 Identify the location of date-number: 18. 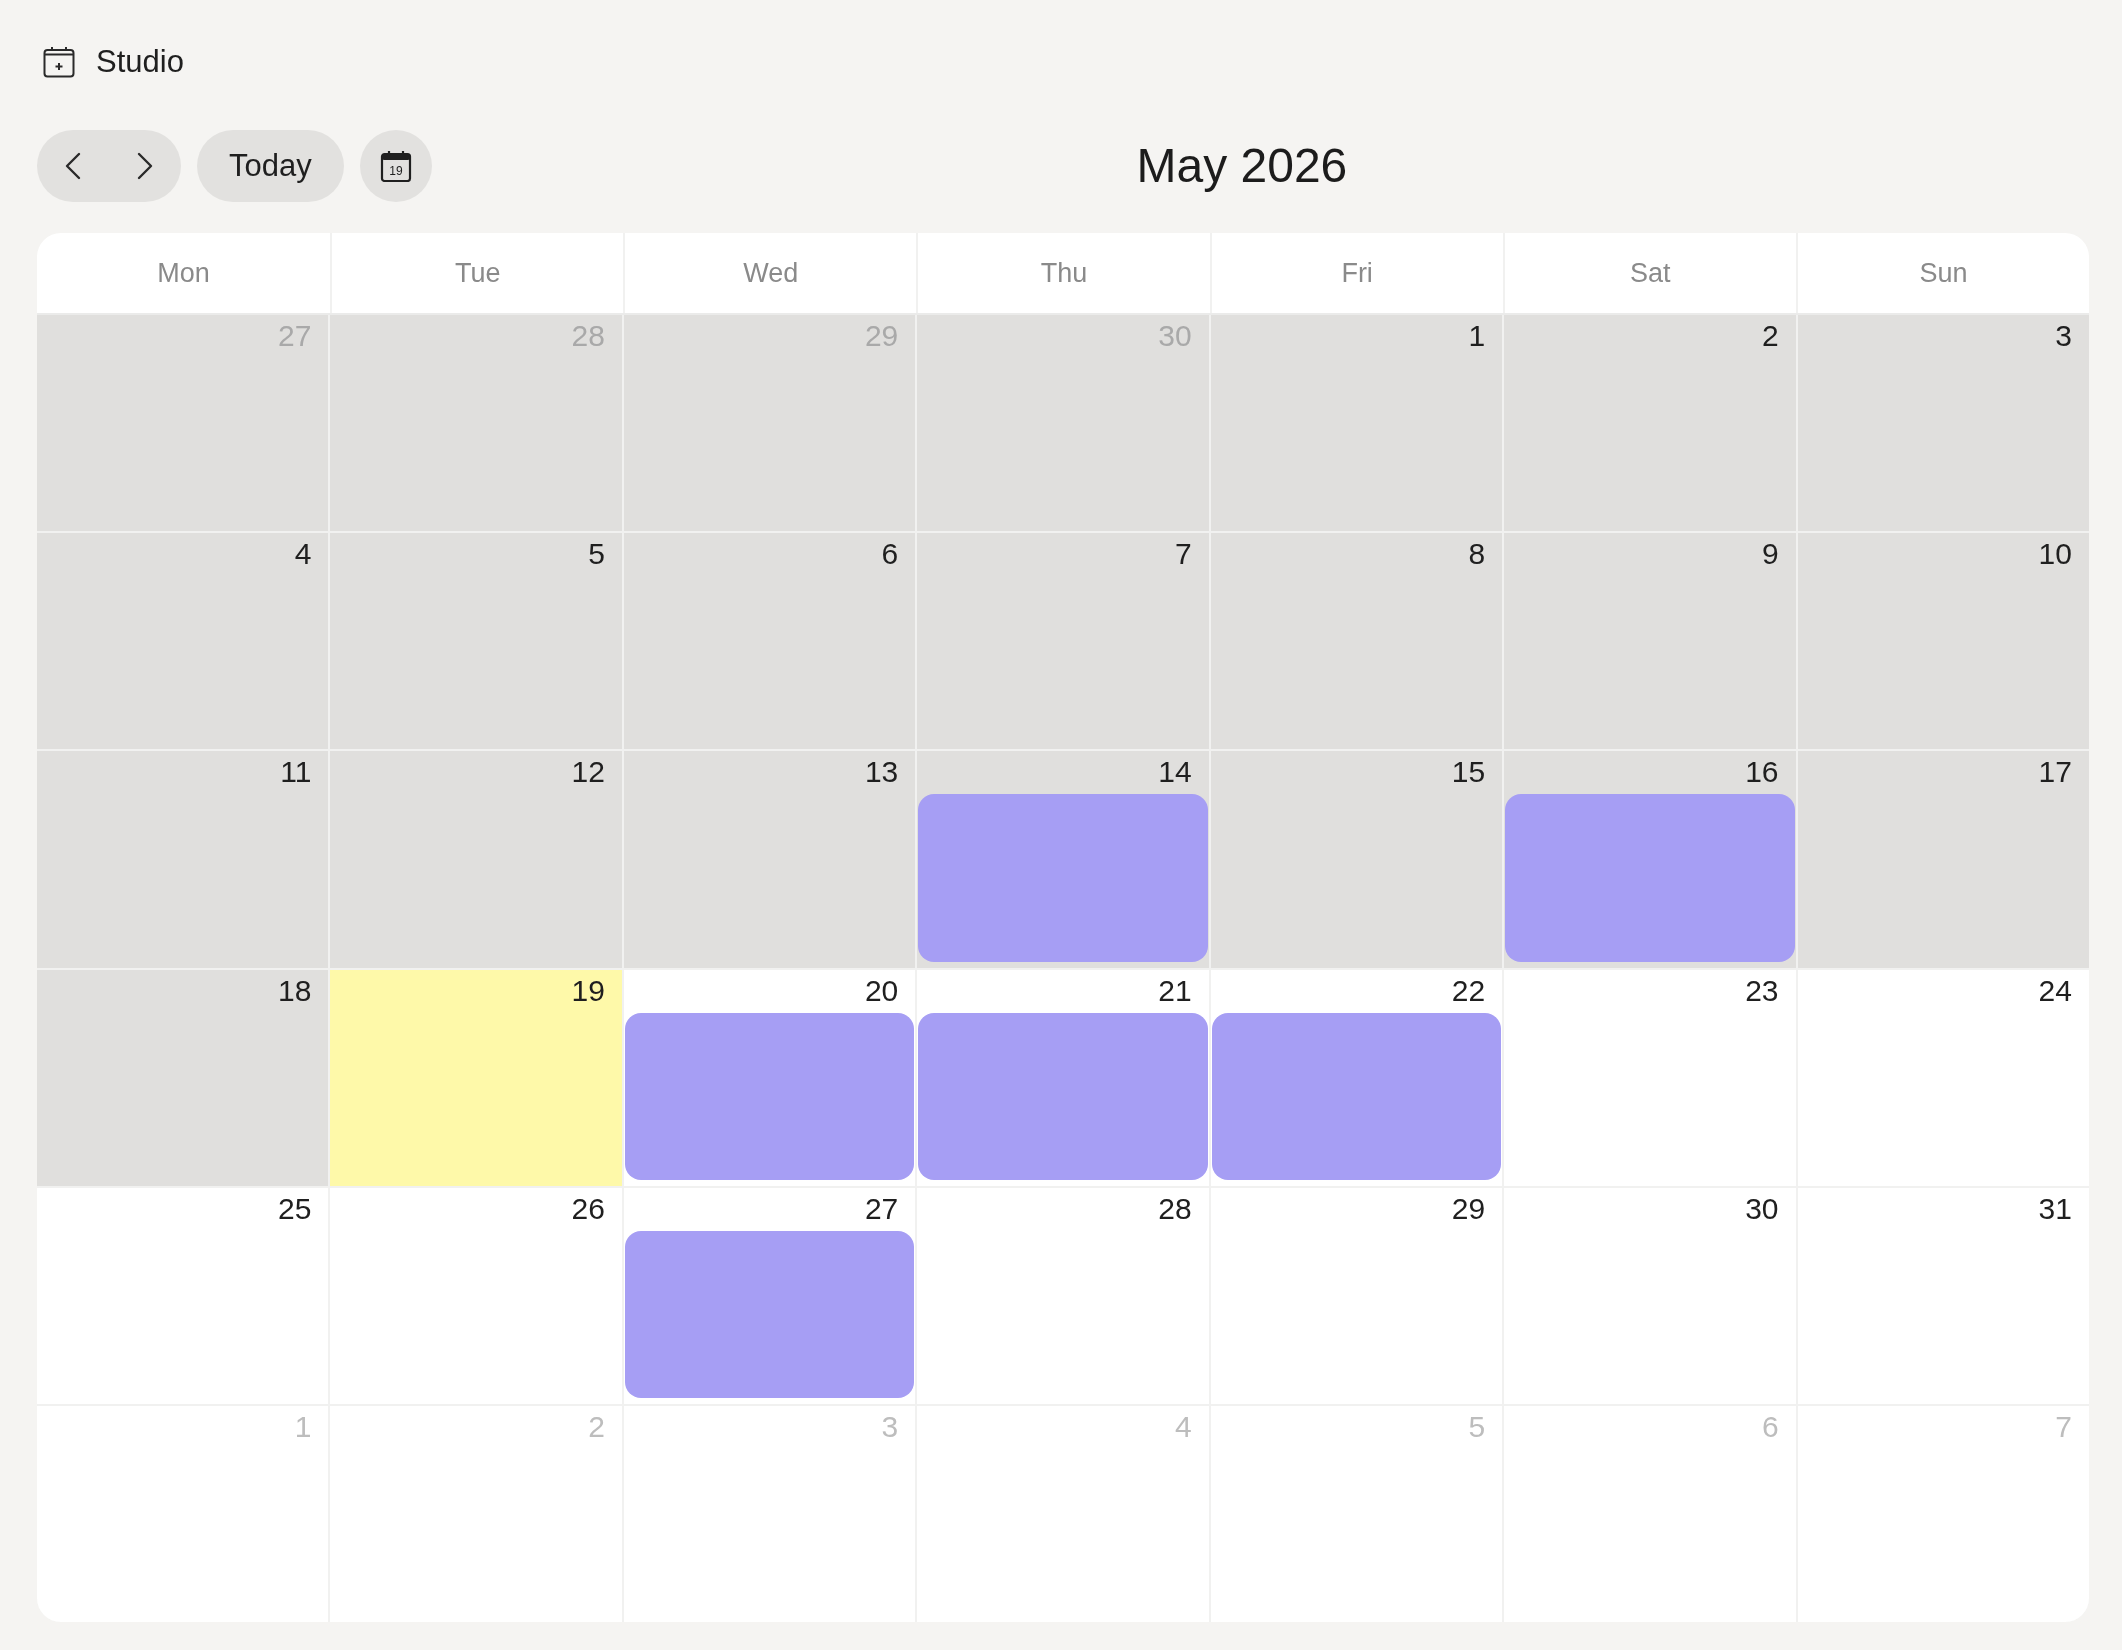
(295, 990).